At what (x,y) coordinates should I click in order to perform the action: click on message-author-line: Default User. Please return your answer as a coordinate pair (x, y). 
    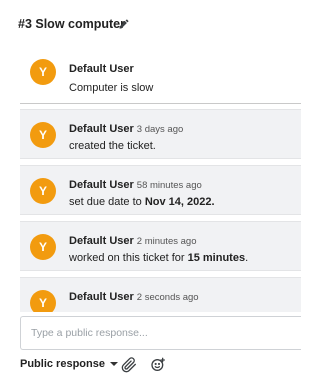
    Looking at the image, I should click on (101, 69).